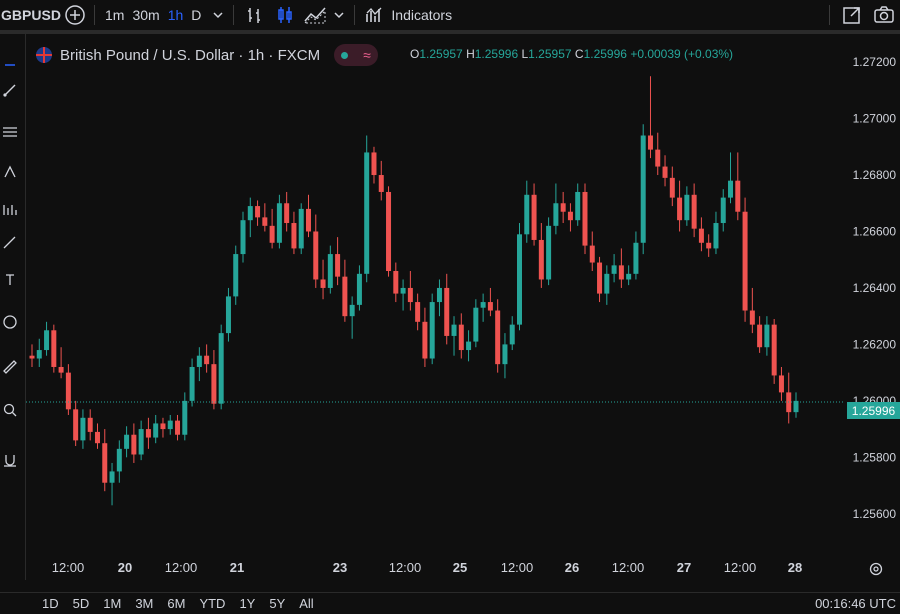 The height and width of the screenshot is (614, 900). Describe the element at coordinates (374, 14) in the screenshot. I see `indicators-icon` at that location.